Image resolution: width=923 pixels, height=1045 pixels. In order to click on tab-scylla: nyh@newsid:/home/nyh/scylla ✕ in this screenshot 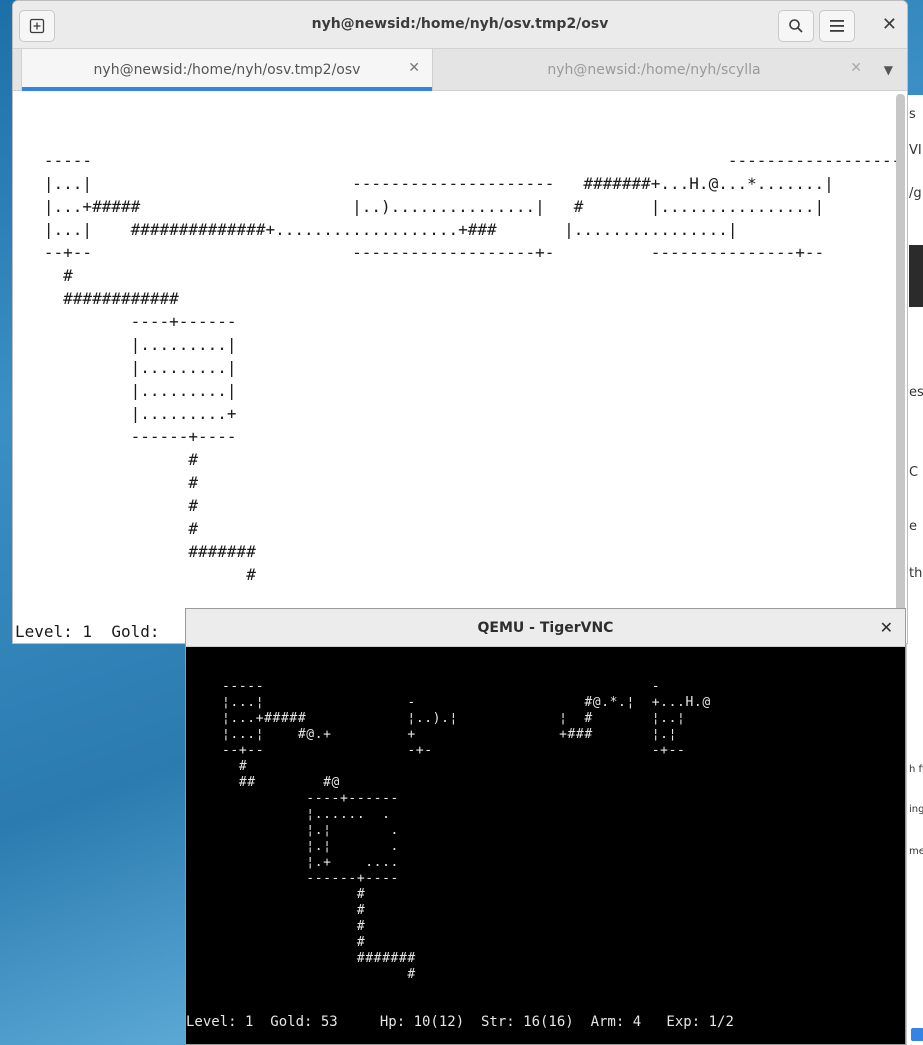, I will do `click(654, 70)`.